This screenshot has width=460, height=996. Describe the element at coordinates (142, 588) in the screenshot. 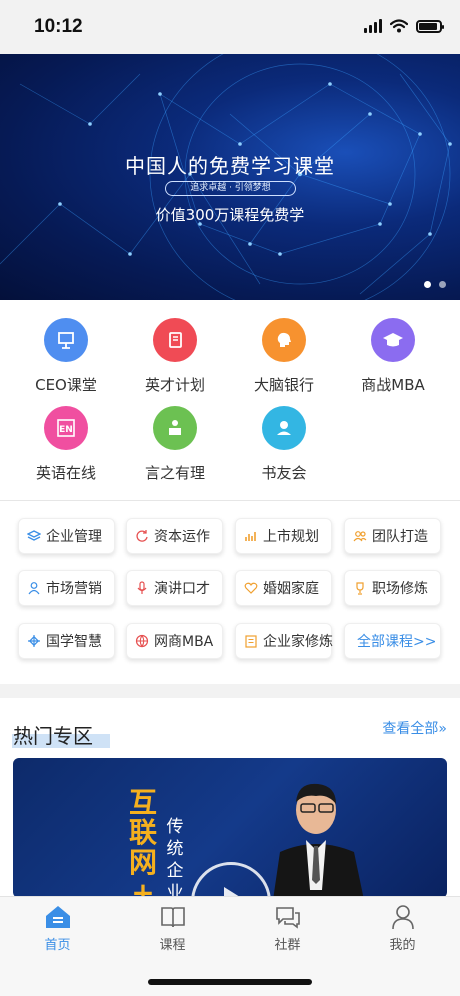

I see `microphone-icon` at that location.